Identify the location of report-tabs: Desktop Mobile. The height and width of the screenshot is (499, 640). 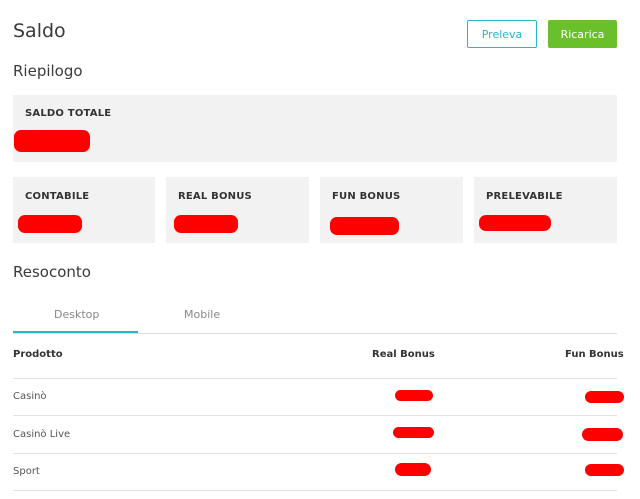
(315, 318).